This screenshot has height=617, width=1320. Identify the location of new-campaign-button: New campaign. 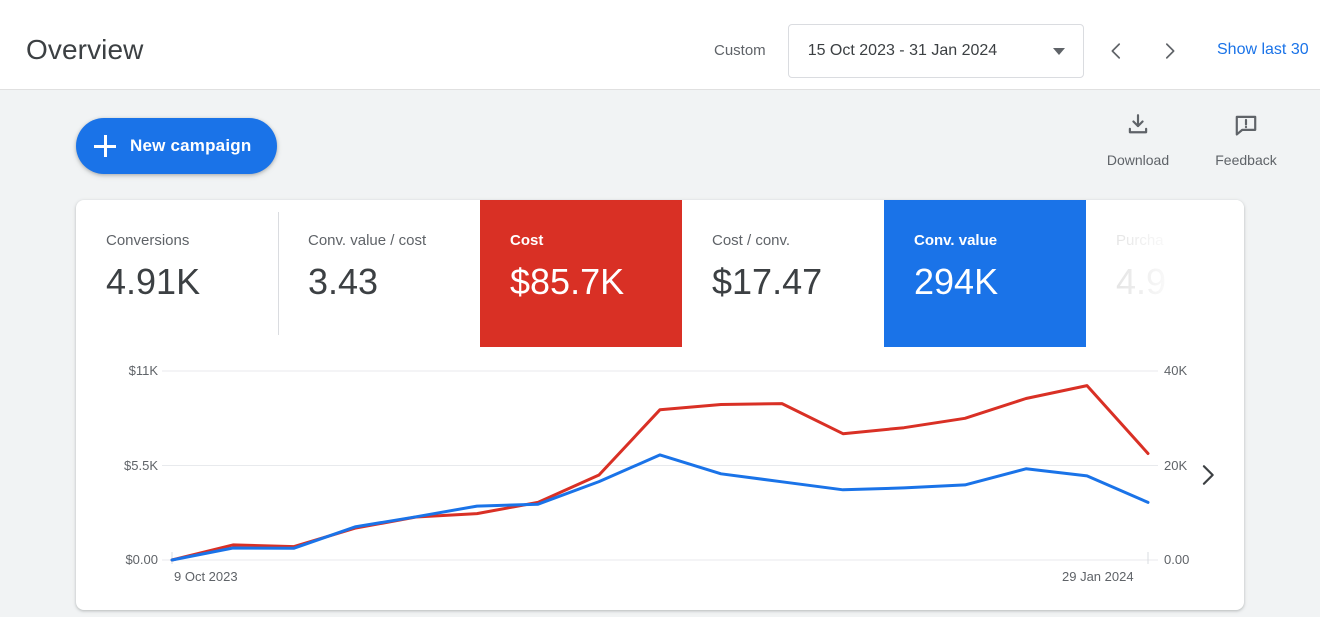
(177, 146).